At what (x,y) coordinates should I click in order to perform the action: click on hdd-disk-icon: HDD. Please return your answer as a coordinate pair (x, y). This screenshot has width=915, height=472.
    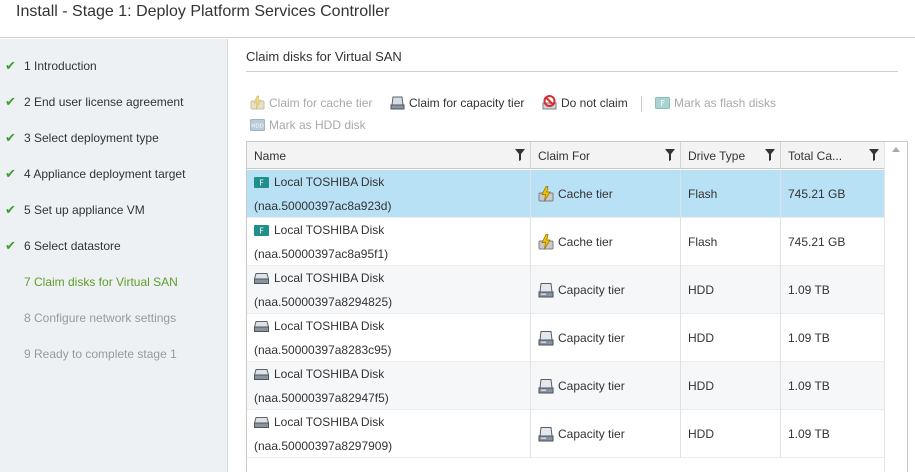
    Looking at the image, I should click on (257, 124).